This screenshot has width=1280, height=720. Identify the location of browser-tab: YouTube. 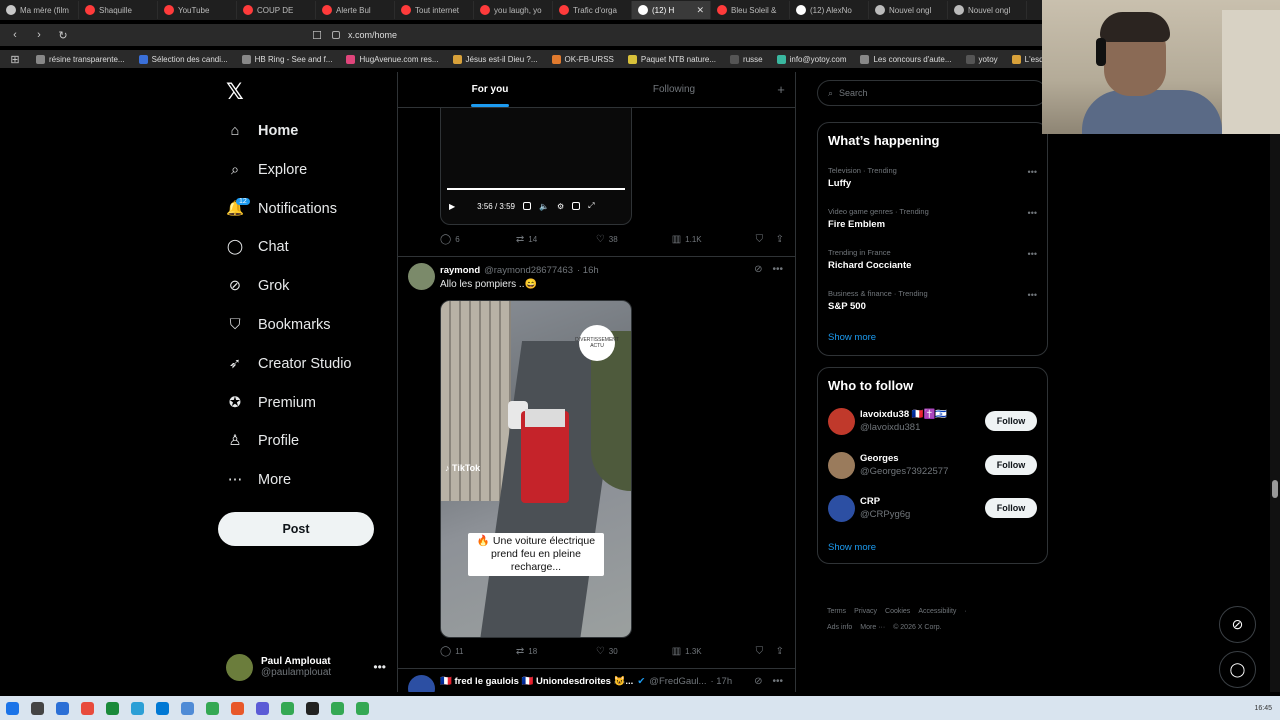
(197, 10).